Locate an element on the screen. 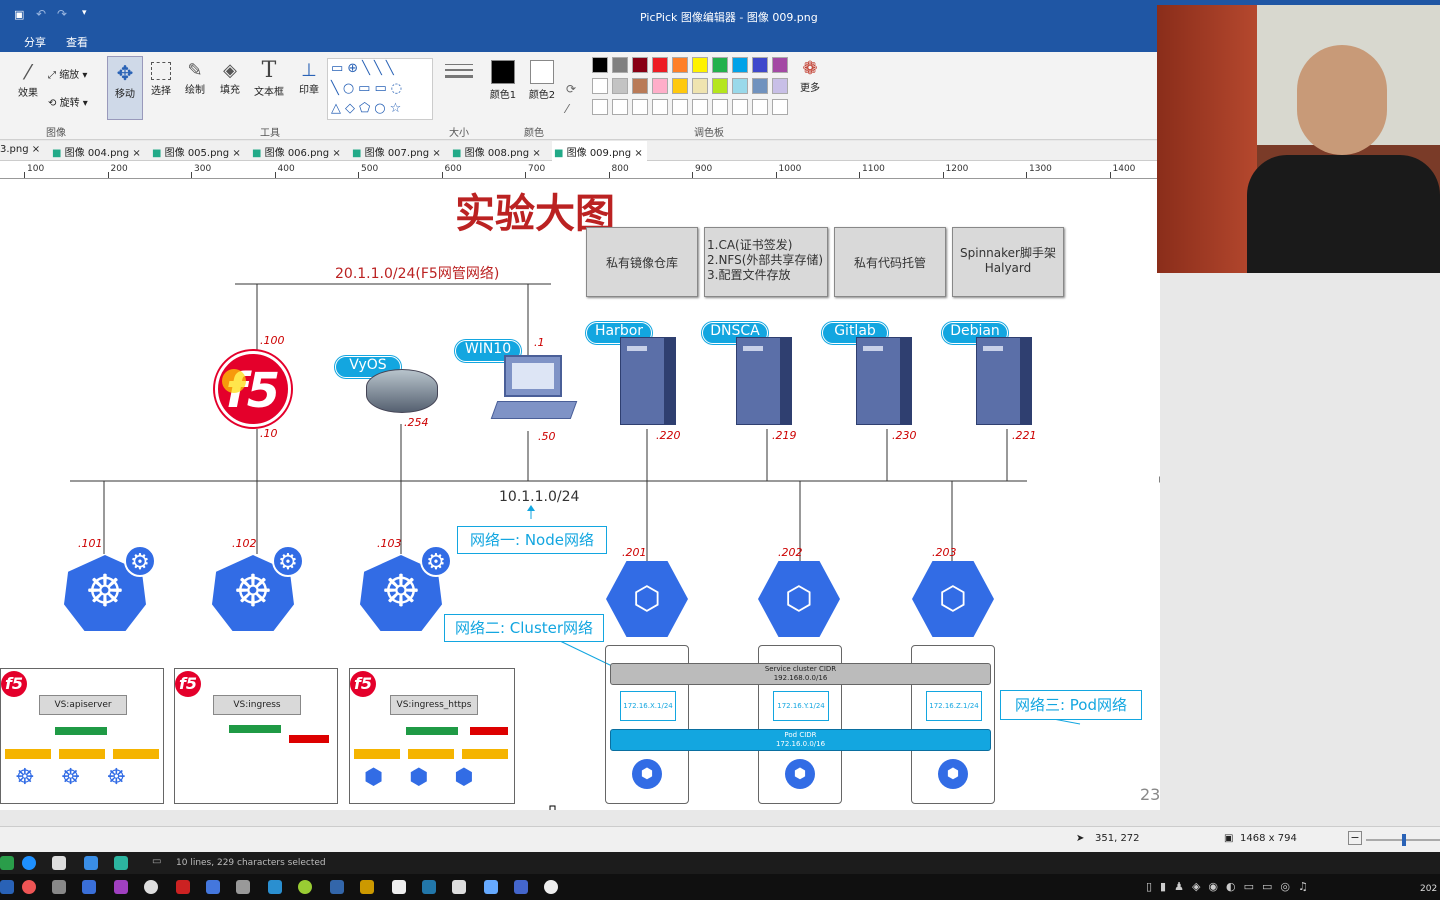  textbox-button: T 文本框 is located at coordinates (269, 78).